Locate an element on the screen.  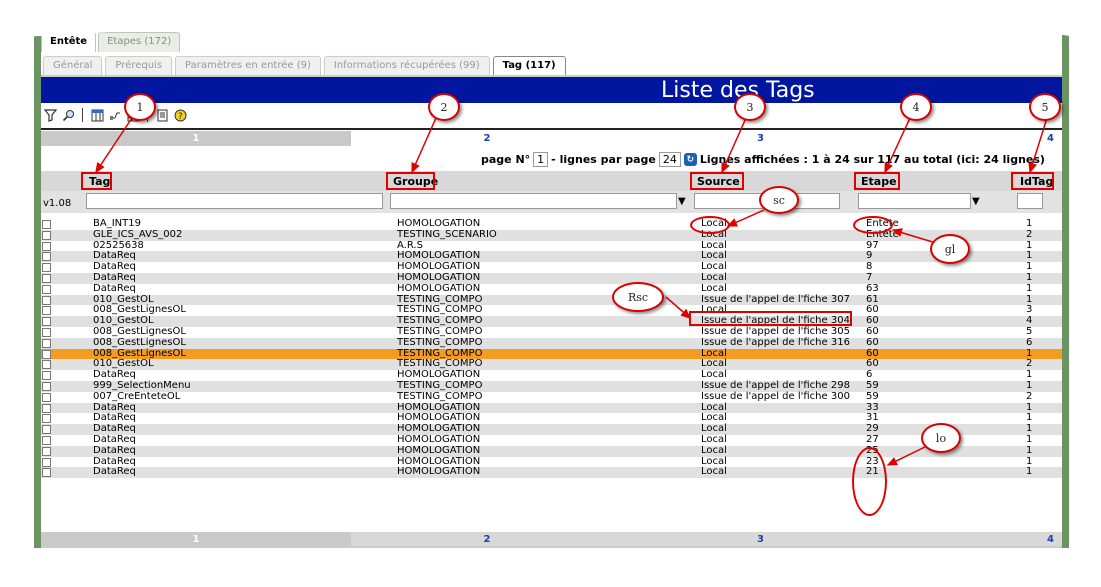
link-icon is located at coordinates (115, 115).